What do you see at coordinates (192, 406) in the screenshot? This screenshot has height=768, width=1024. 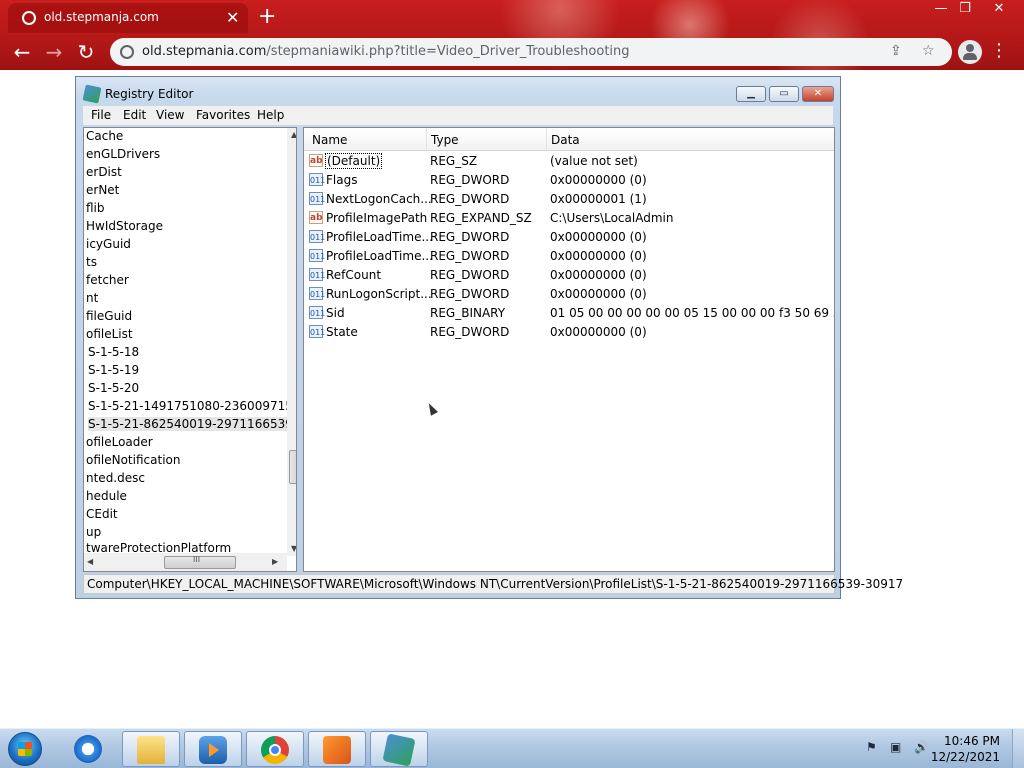 I see `tree-item: S-1-5-21-1491751080-2360097156-17(` at bounding box center [192, 406].